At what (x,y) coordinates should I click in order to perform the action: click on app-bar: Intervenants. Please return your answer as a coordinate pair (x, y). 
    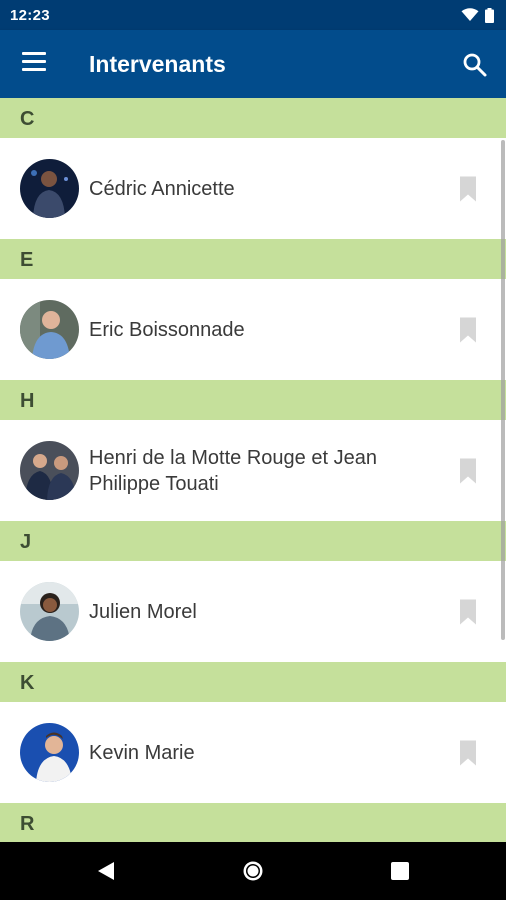
    Looking at the image, I should click on (253, 64).